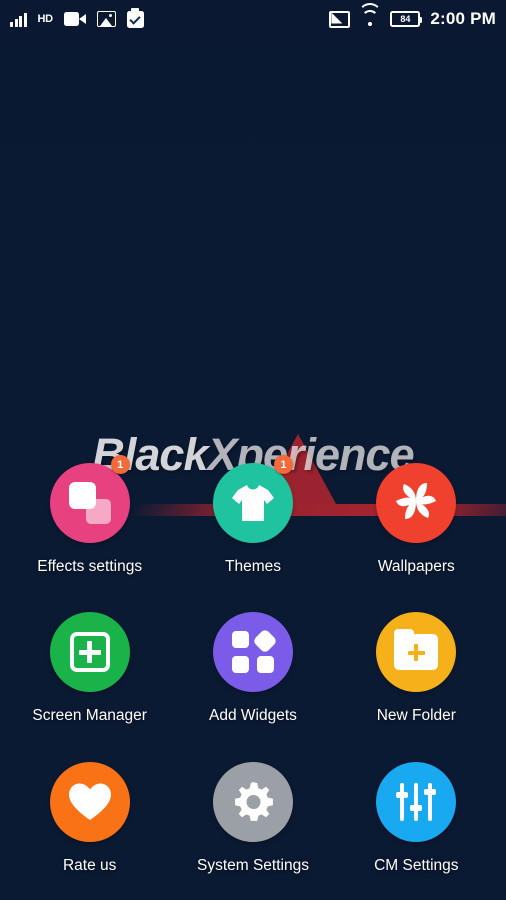 The width and height of the screenshot is (506, 900). I want to click on wallpapers-icon-circle, so click(416, 503).